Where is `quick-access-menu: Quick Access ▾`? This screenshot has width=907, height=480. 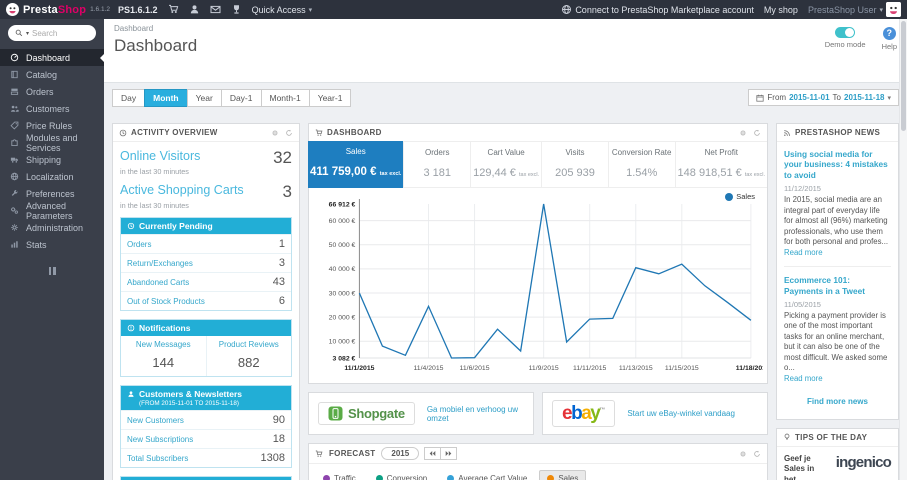
quick-access-menu: Quick Access ▾ is located at coordinates (282, 10).